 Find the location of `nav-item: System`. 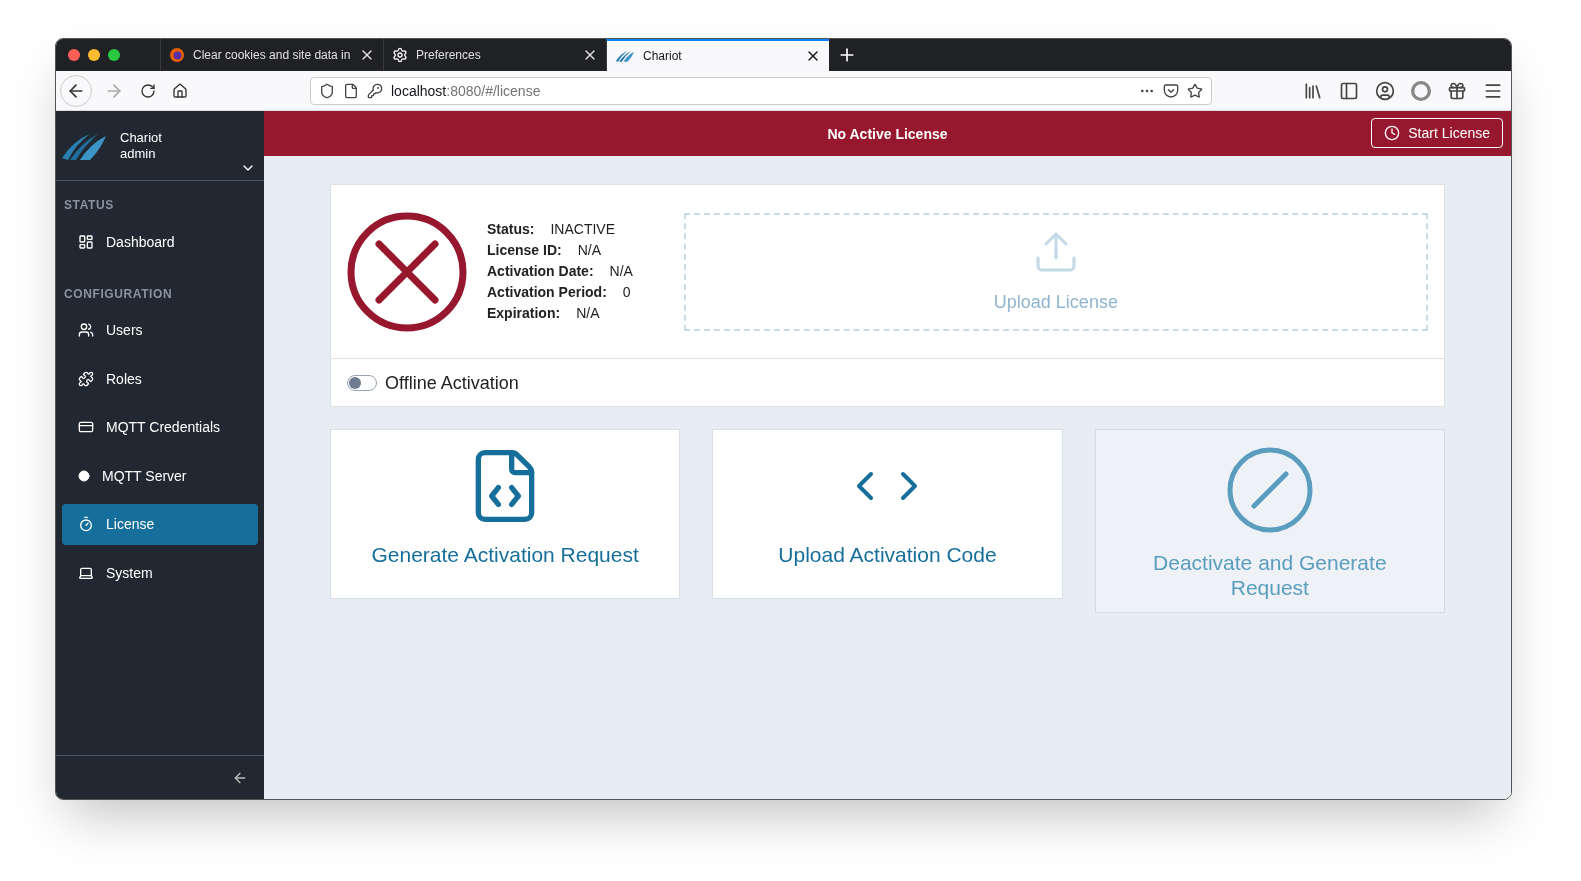

nav-item: System is located at coordinates (160, 572).